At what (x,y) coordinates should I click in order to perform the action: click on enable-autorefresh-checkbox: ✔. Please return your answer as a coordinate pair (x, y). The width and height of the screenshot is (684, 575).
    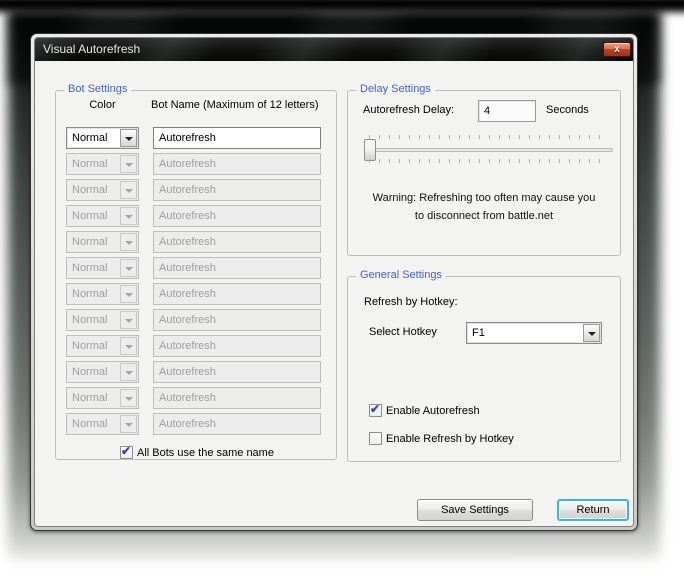
    Looking at the image, I should click on (375, 409).